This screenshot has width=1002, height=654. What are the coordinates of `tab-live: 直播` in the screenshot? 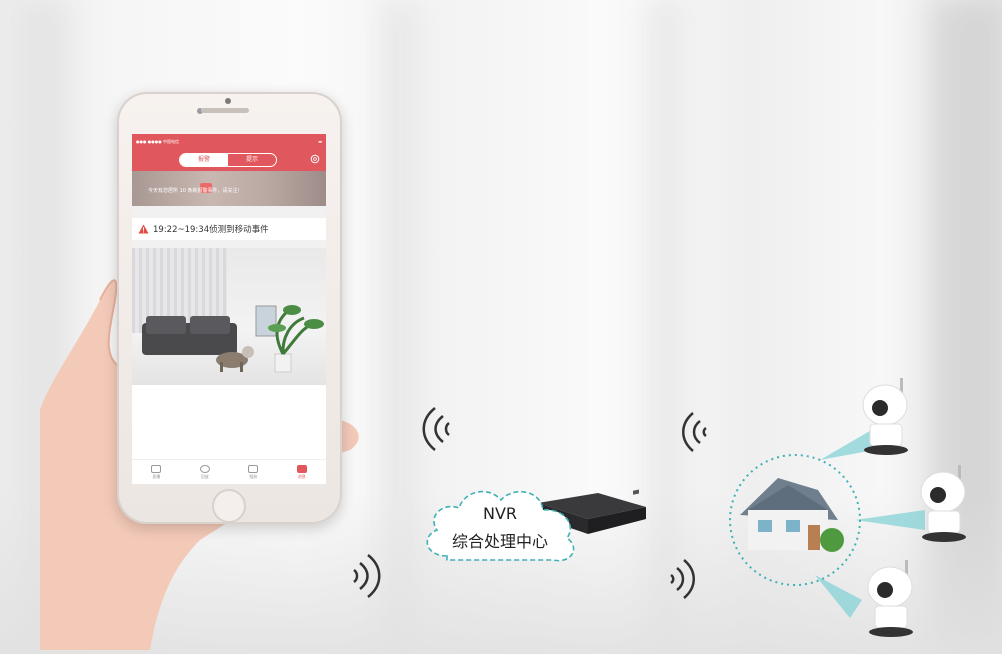 It's located at (156, 472).